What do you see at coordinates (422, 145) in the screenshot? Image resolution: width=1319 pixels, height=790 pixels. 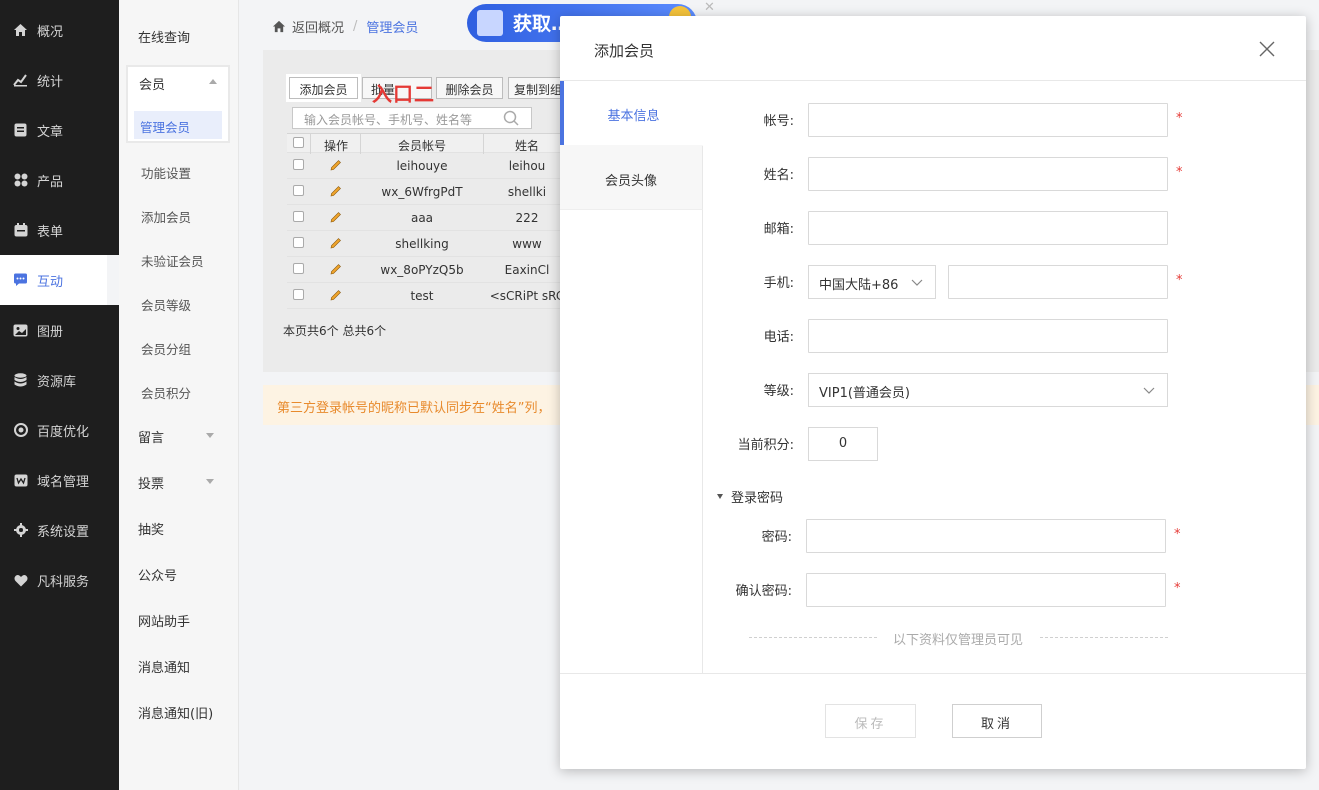 I see `header-account: 会员帐号` at bounding box center [422, 145].